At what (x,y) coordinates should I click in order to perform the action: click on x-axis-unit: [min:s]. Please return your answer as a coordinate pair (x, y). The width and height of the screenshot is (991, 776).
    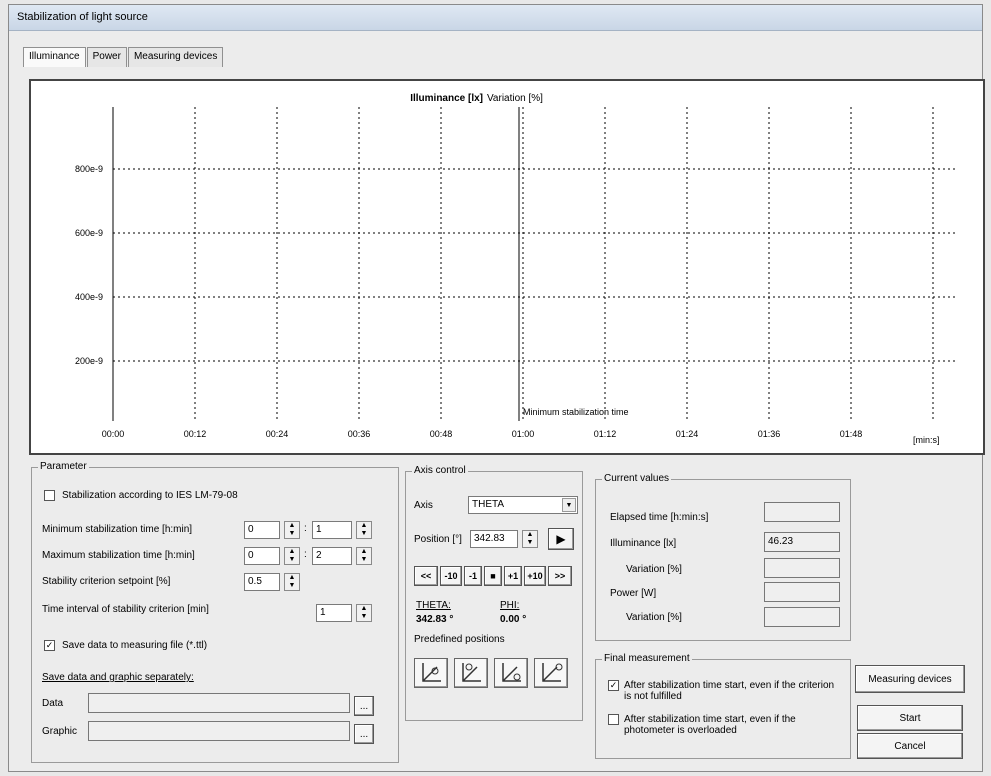
    Looking at the image, I should click on (926, 440).